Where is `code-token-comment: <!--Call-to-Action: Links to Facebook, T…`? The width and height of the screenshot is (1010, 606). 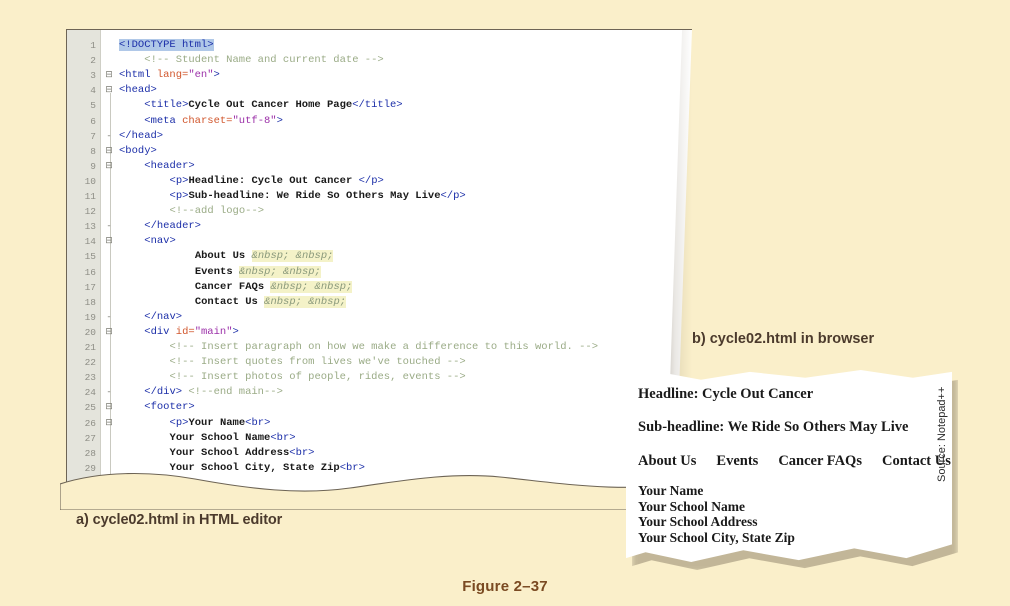
code-token-comment: <!--Call-to-Action: Links to Facebook, T… is located at coordinates (324, 496).